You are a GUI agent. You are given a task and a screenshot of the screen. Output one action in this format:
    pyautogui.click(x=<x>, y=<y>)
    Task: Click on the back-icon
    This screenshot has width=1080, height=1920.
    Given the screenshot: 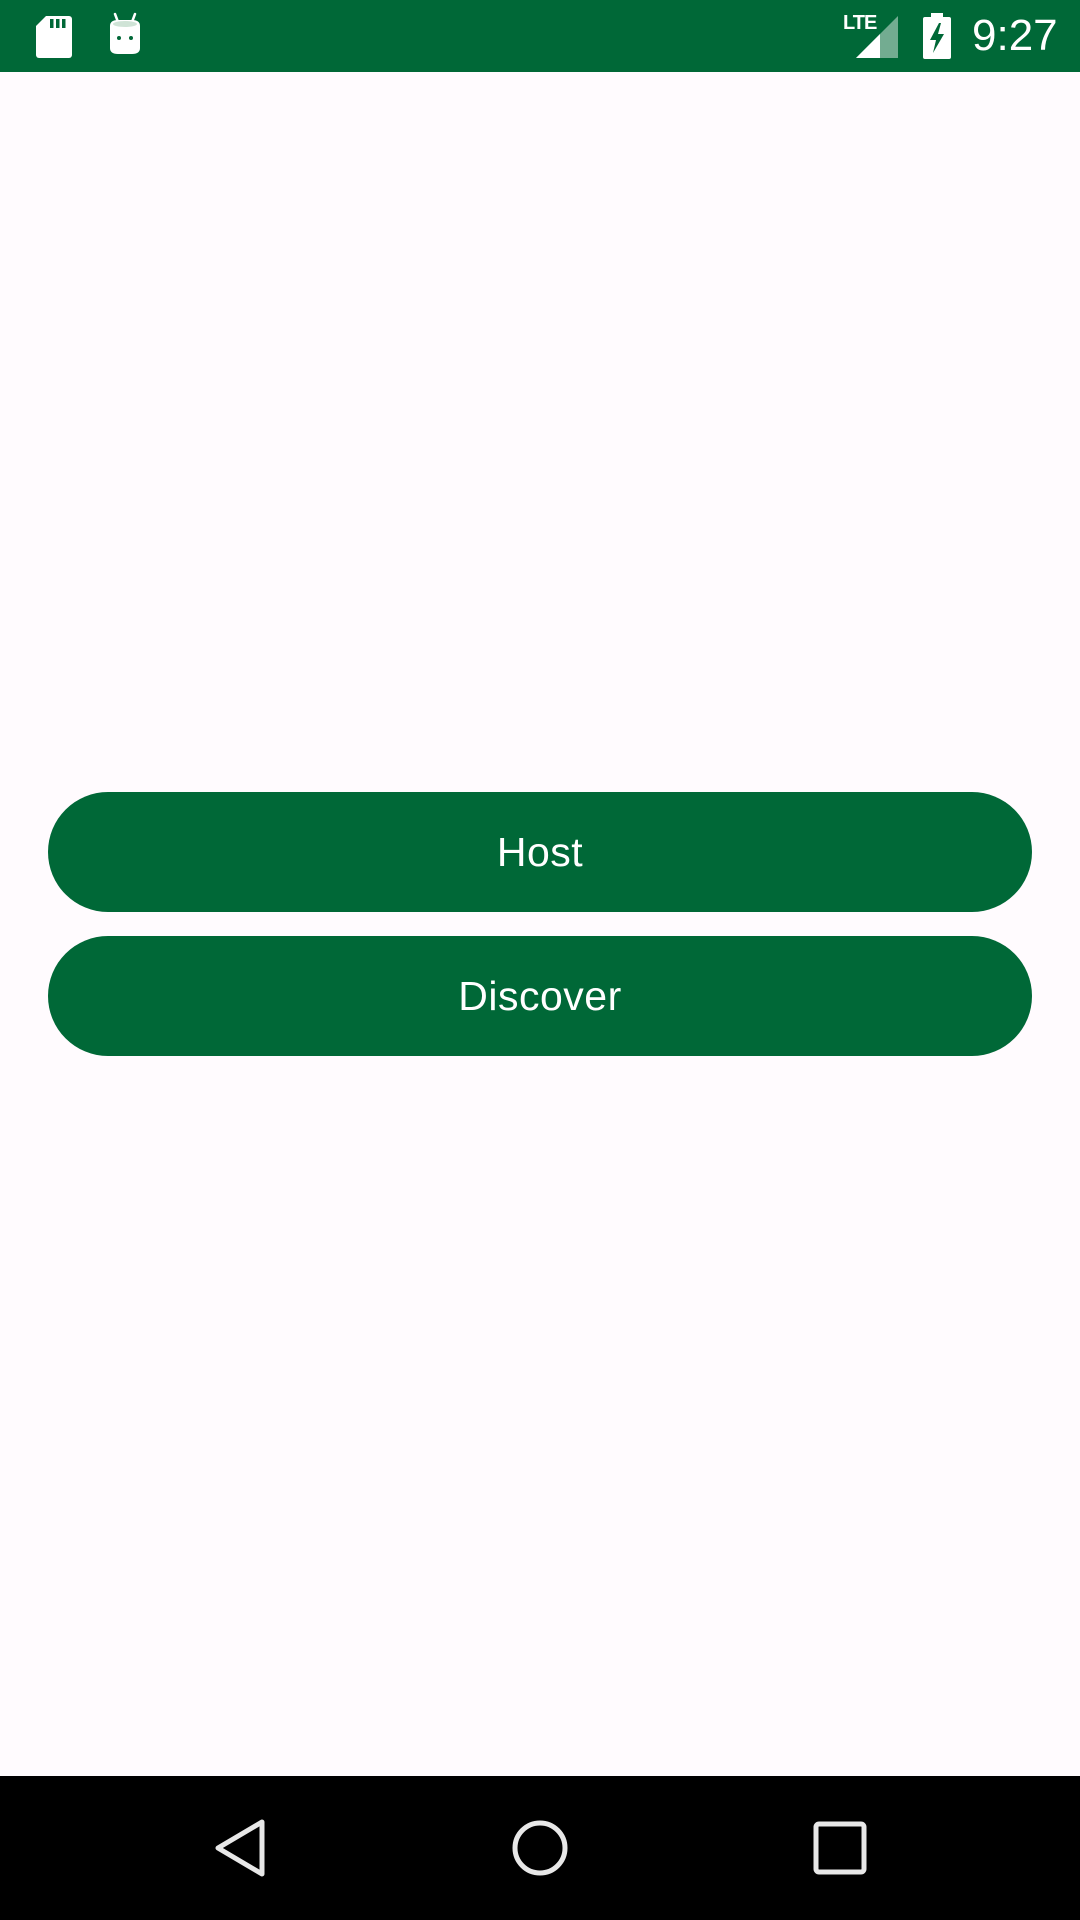 What is the action you would take?
    pyautogui.click(x=240, y=1848)
    